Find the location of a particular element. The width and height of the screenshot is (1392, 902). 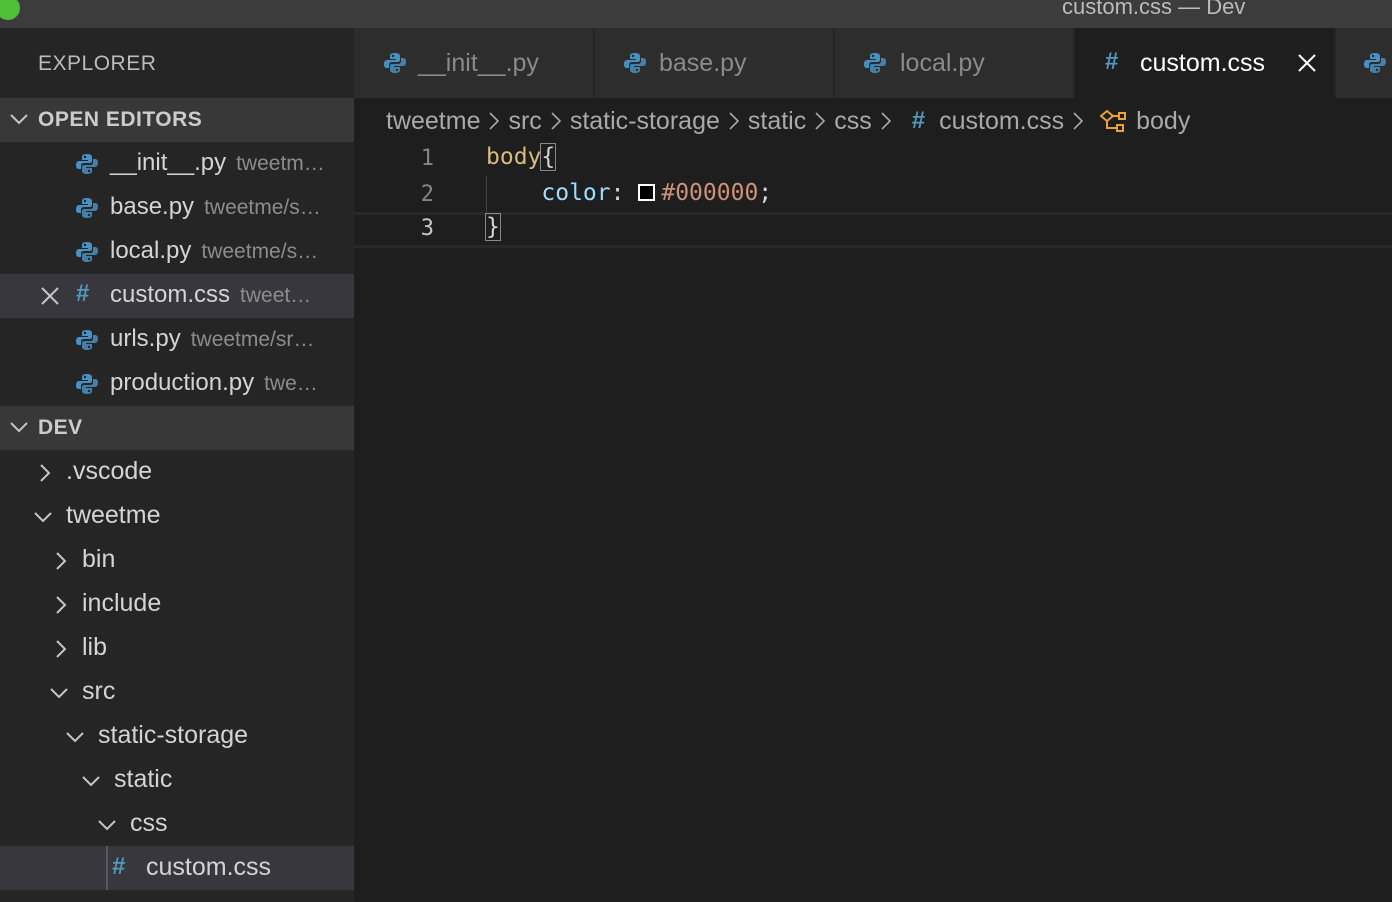

tree-folder-css: css is located at coordinates (177, 824).